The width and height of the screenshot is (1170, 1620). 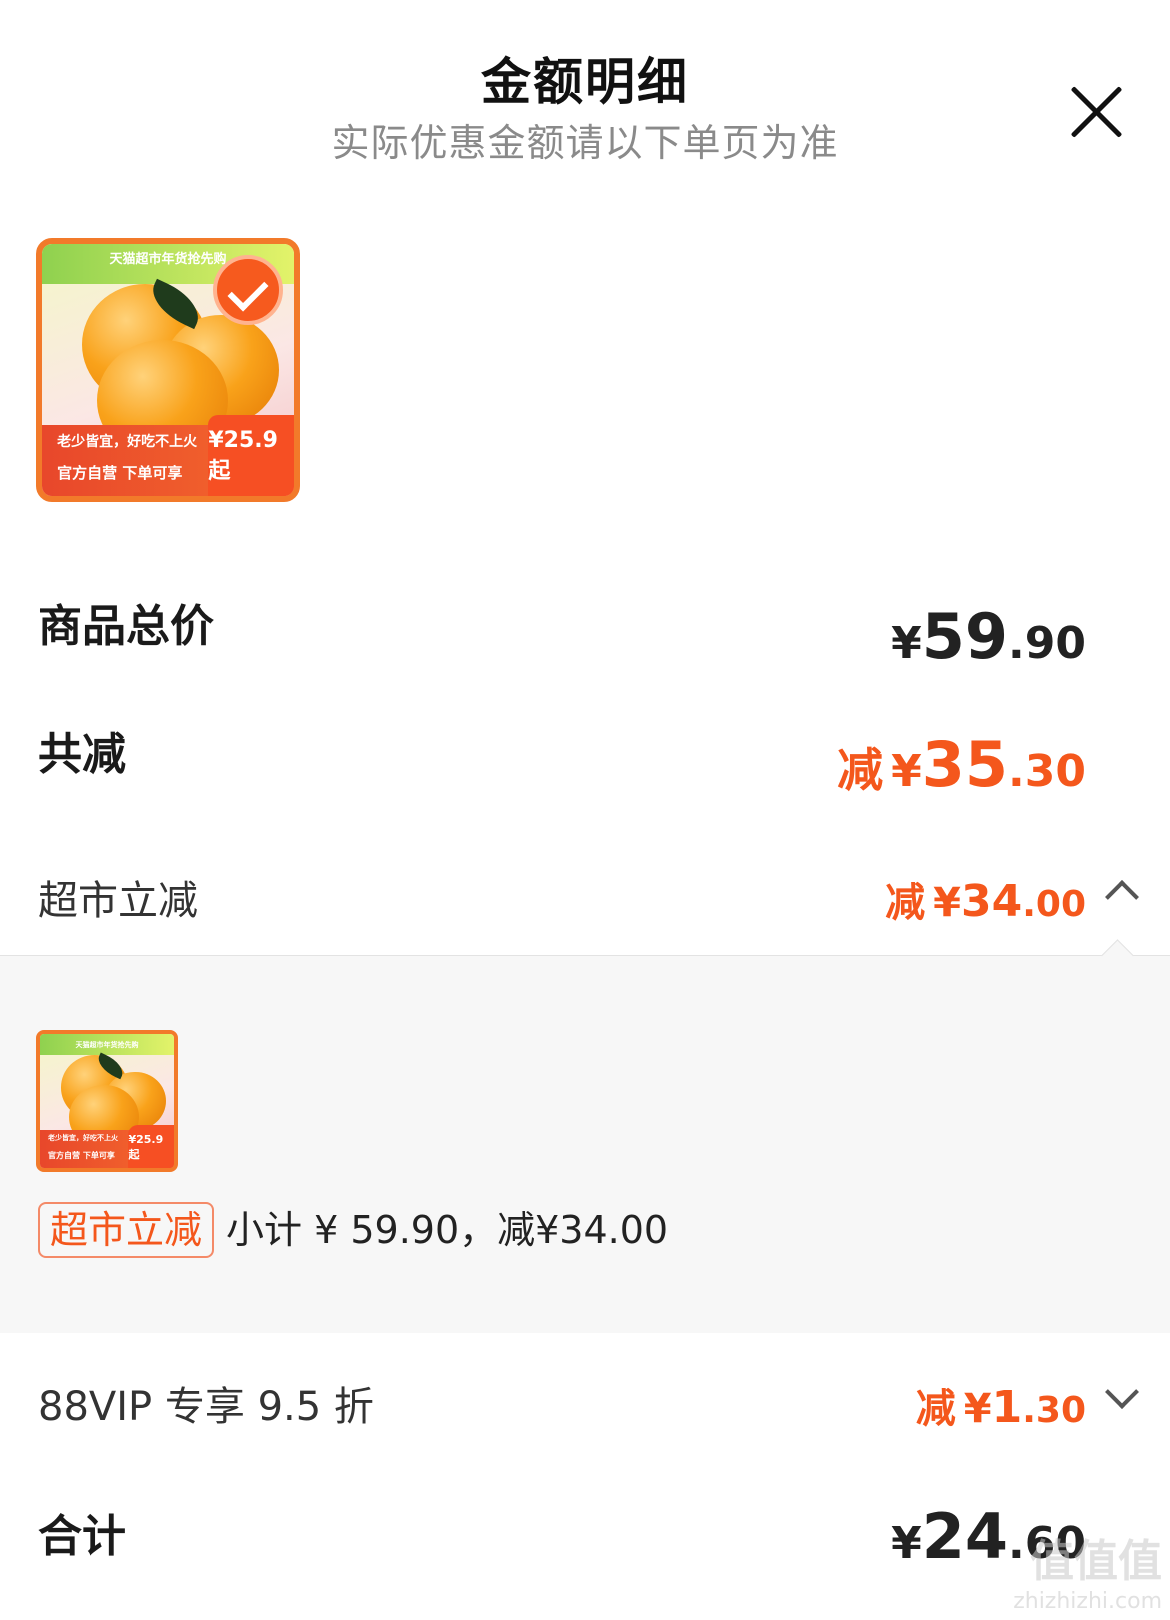 I want to click on product-price-tag: ¥25.9起, so click(x=251, y=455).